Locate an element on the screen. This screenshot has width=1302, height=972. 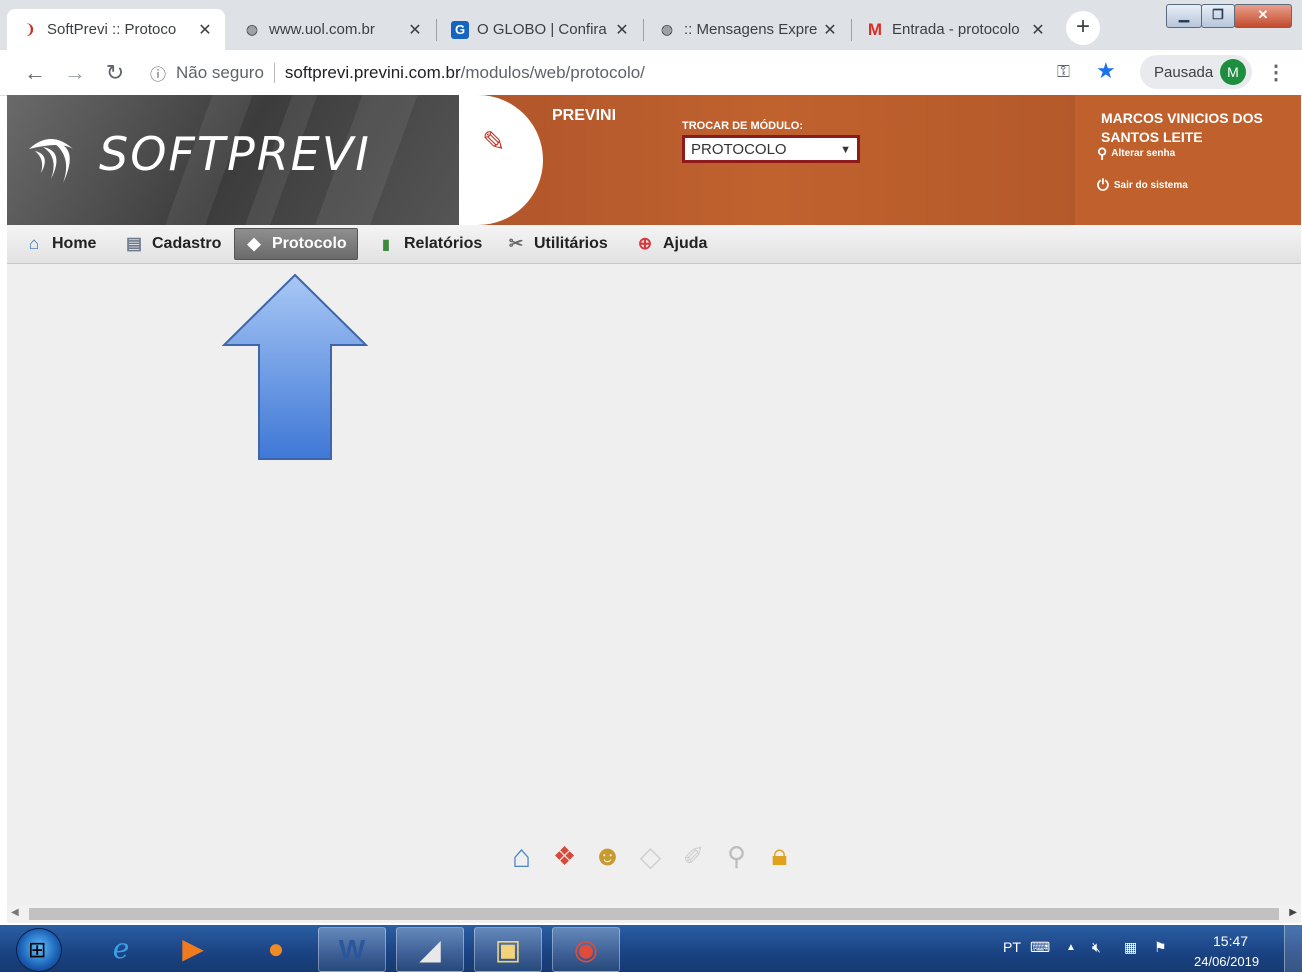
change-password-link: ⚲ Alterar senha is located at coordinates (1136, 153).